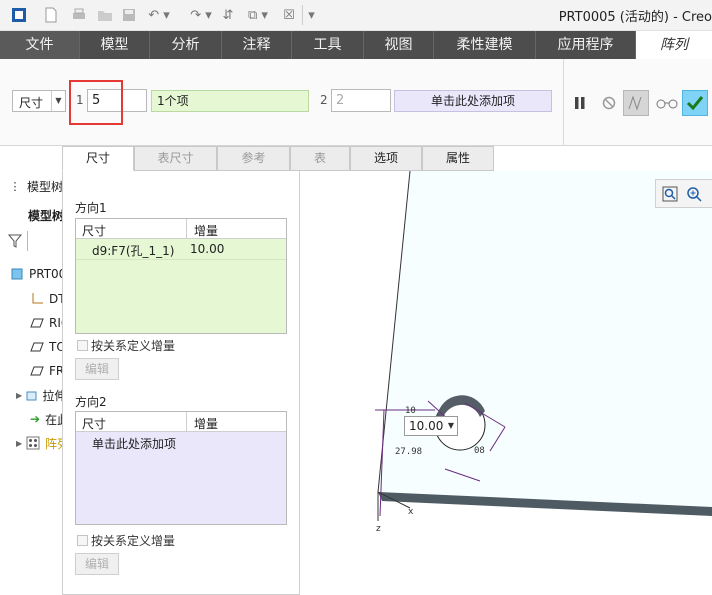 Image resolution: width=712 pixels, height=595 pixels. What do you see at coordinates (207, 249) in the screenshot?
I see `row-increment: 10.00` at bounding box center [207, 249].